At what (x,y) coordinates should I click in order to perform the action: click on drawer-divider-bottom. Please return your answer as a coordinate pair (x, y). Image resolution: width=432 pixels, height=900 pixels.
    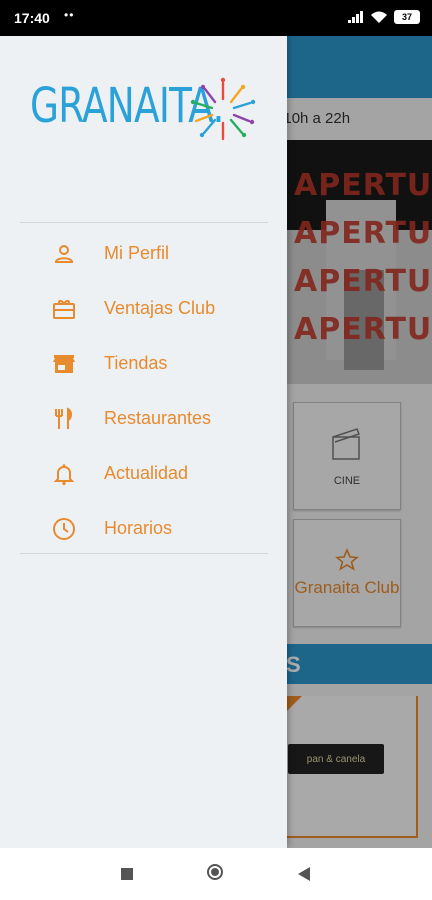
    Looking at the image, I should click on (144, 553).